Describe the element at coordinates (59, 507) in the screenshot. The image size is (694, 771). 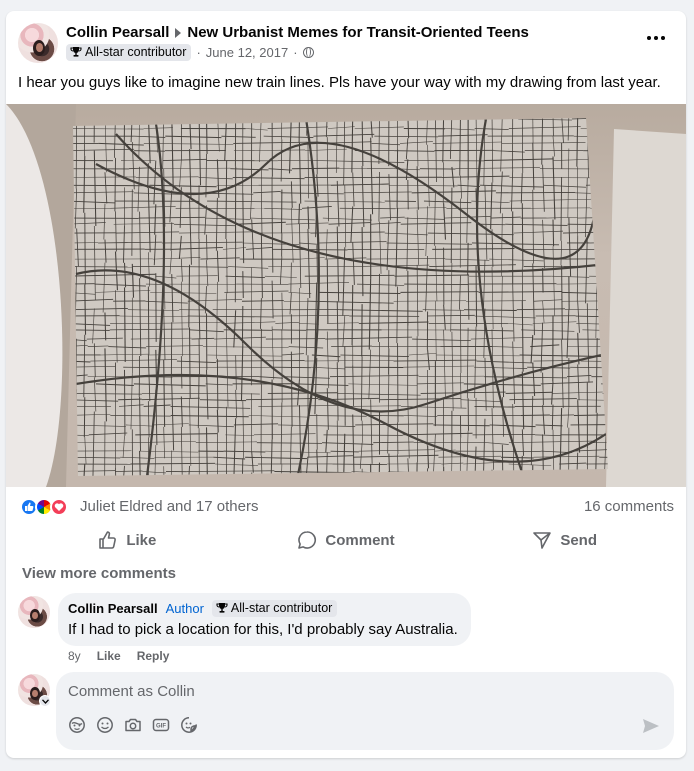
I see `love-icon` at that location.